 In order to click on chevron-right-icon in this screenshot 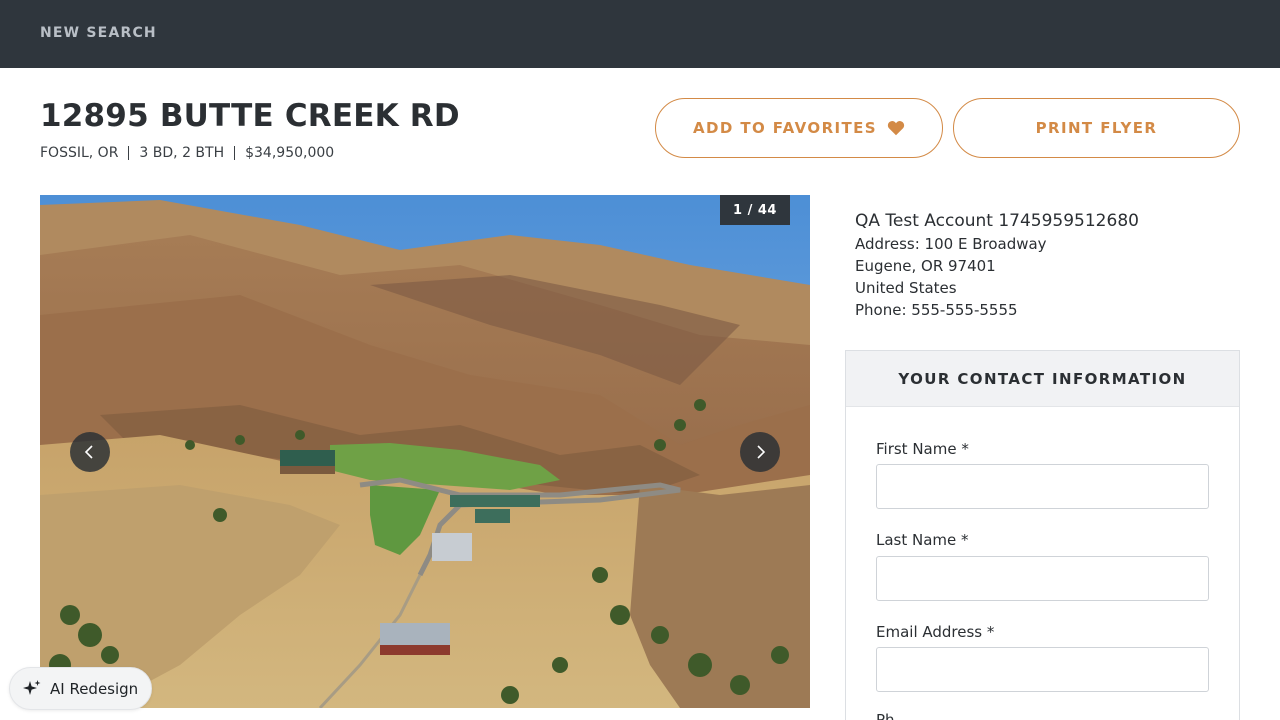, I will do `click(761, 452)`.